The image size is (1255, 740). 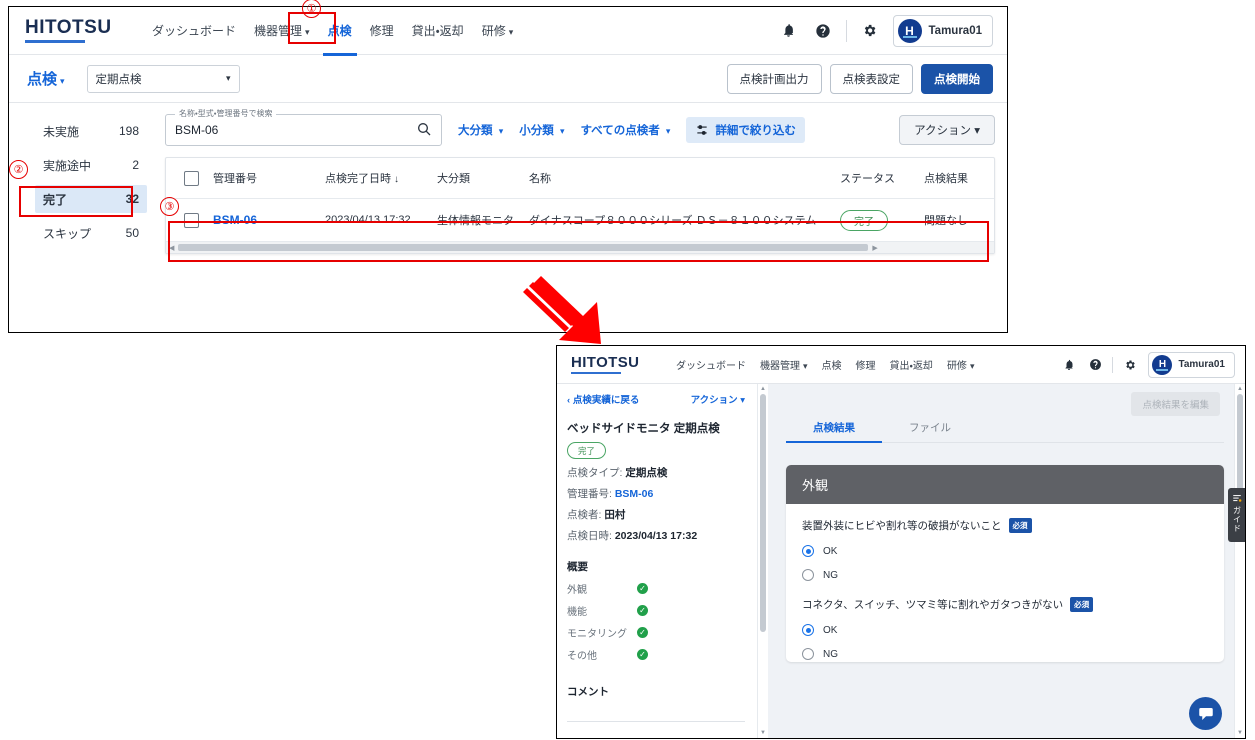 What do you see at coordinates (933, 605) in the screenshot?
I see `question-text: コネクタ、スイッチ、ツマミ等に割れやガタつきがない` at bounding box center [933, 605].